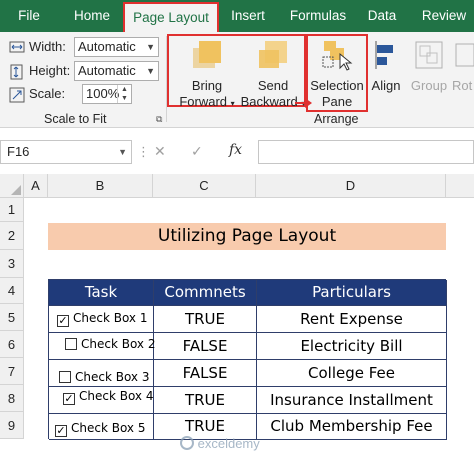  Describe the element at coordinates (12, 291) in the screenshot. I see `row-header-4: 4` at that location.